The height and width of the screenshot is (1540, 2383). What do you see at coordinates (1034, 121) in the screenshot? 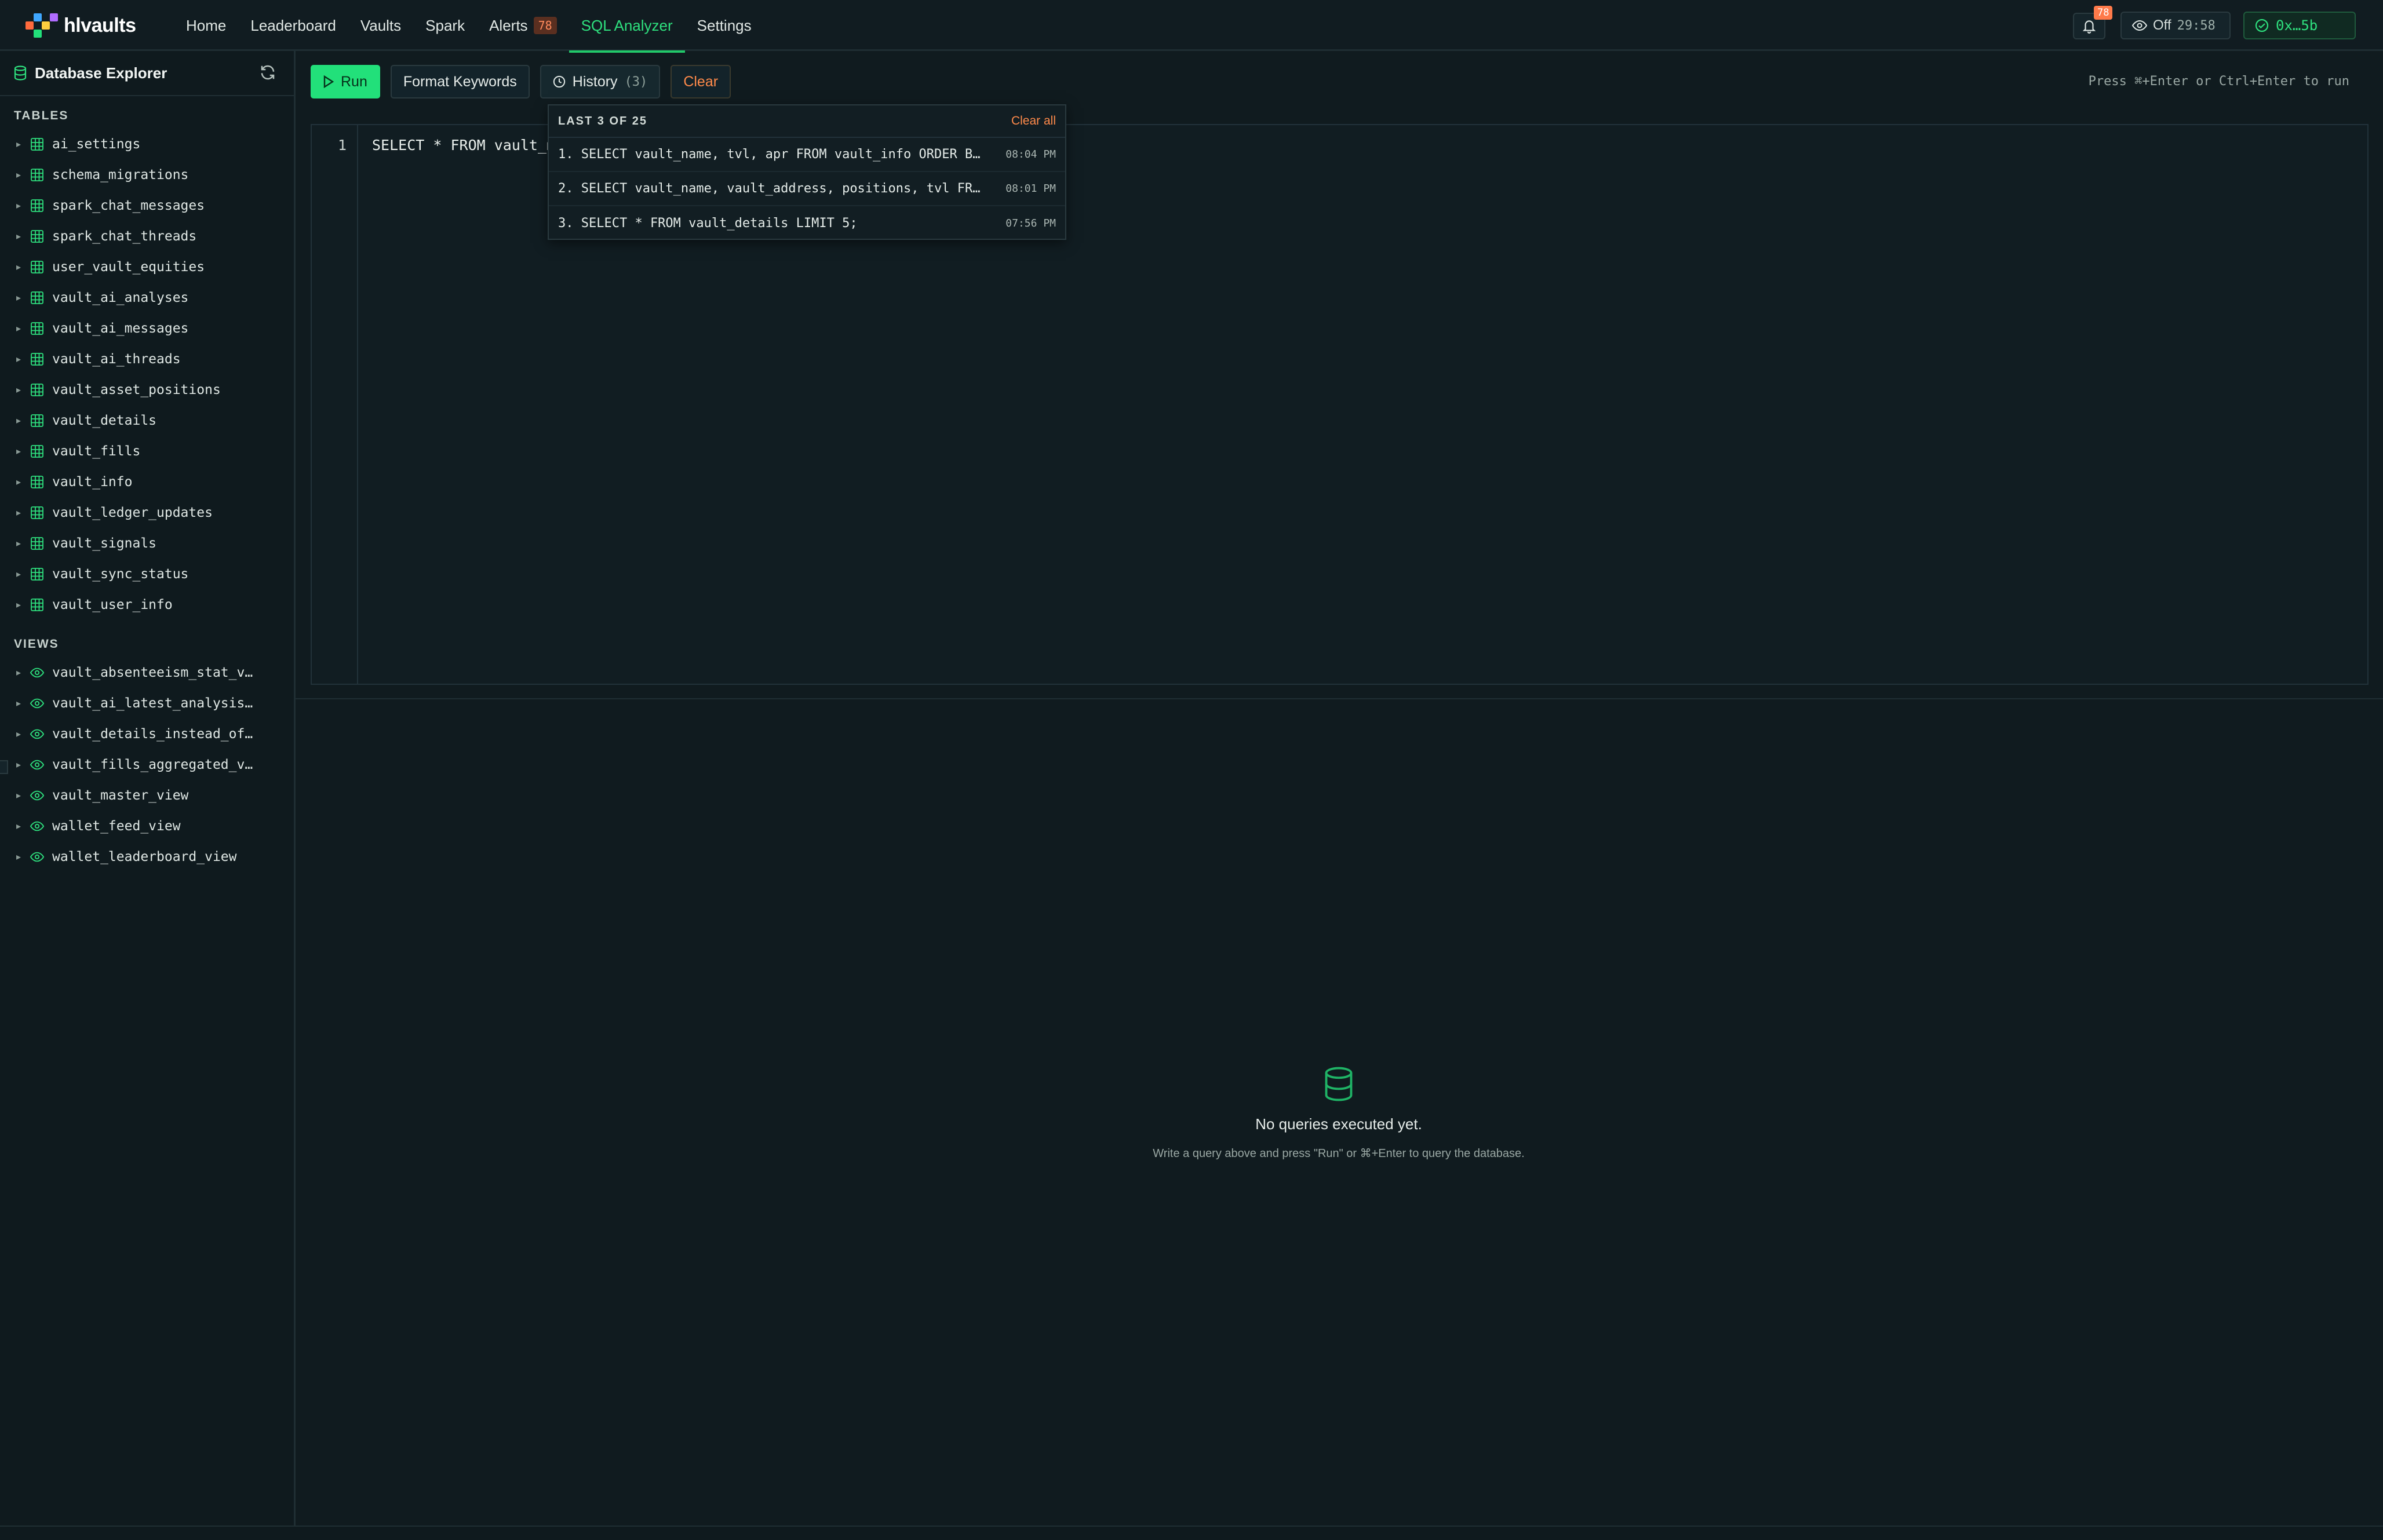
I see `clear-all-history-button: Clear all` at bounding box center [1034, 121].